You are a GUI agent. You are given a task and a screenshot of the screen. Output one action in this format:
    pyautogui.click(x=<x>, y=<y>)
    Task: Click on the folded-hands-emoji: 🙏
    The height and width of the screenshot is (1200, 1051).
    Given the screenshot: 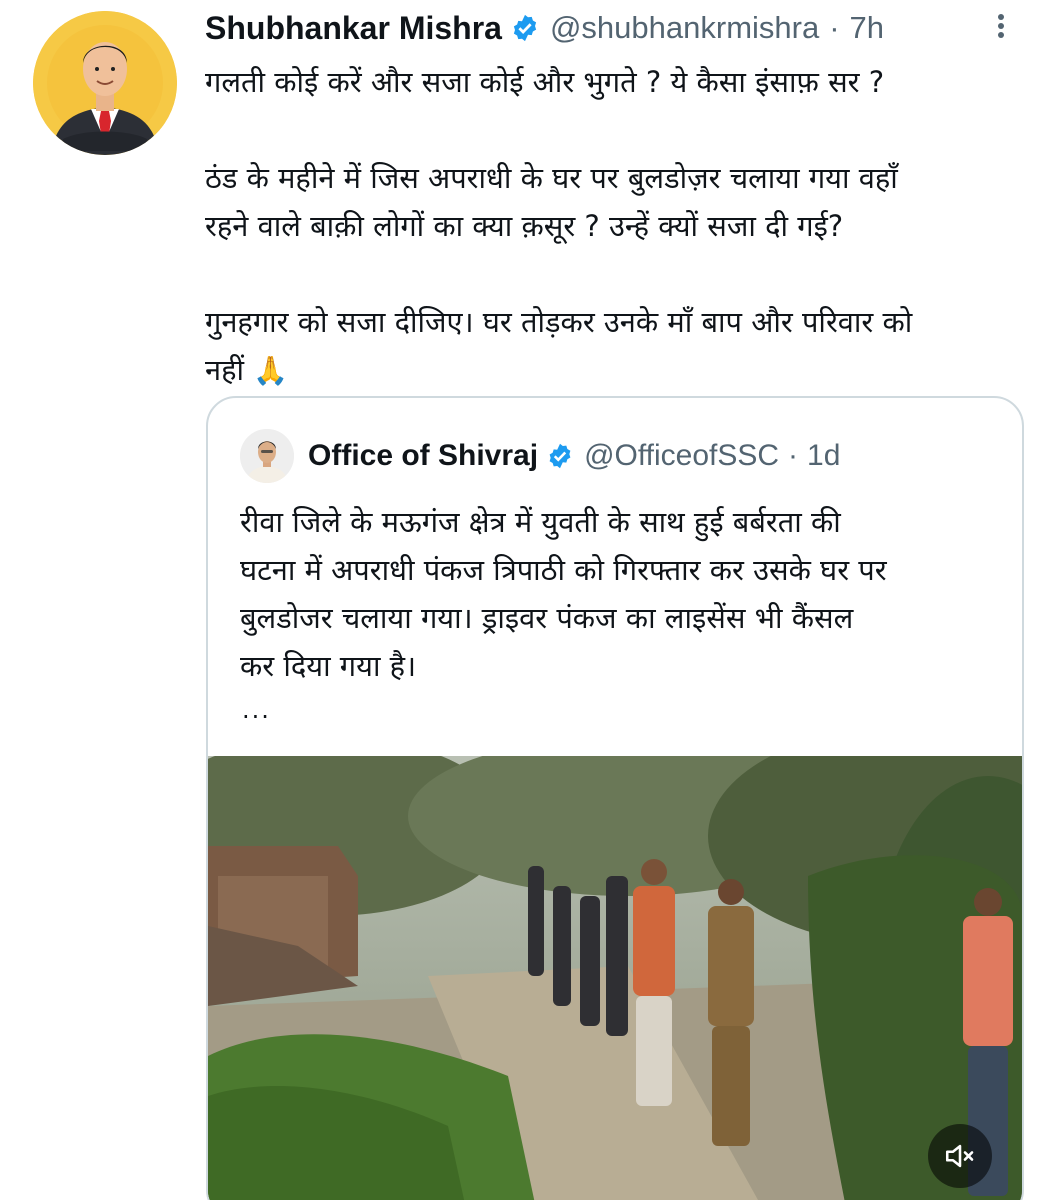 What is the action you would take?
    pyautogui.click(x=271, y=370)
    